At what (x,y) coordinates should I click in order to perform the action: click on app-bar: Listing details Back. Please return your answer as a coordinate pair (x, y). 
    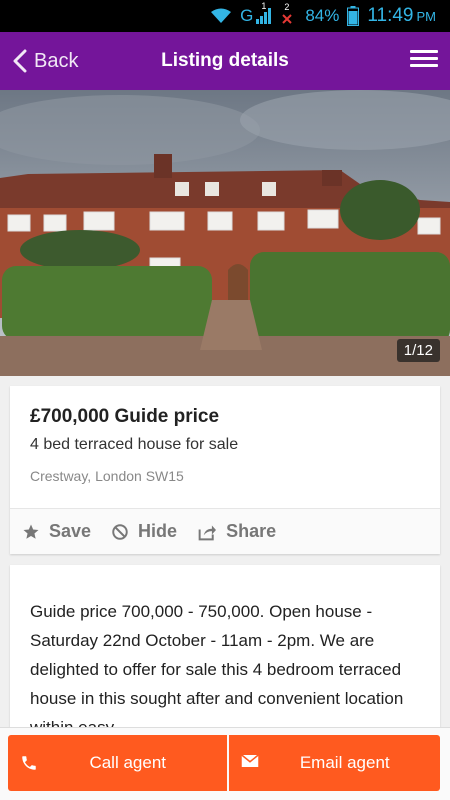
    Looking at the image, I should click on (225, 61).